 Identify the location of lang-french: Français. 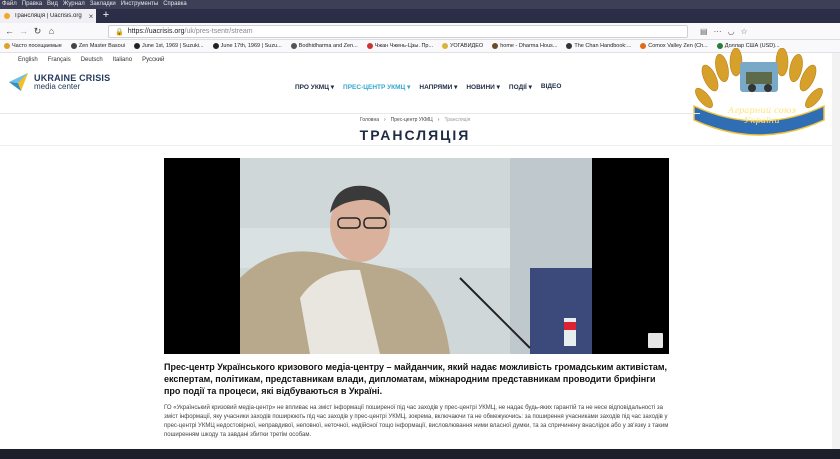
(59, 60).